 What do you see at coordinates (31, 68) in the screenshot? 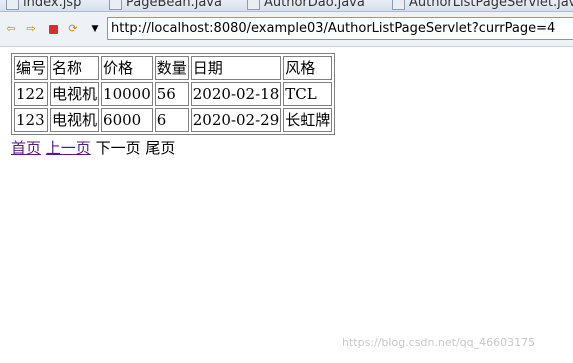
I see `header-cell: 编号` at bounding box center [31, 68].